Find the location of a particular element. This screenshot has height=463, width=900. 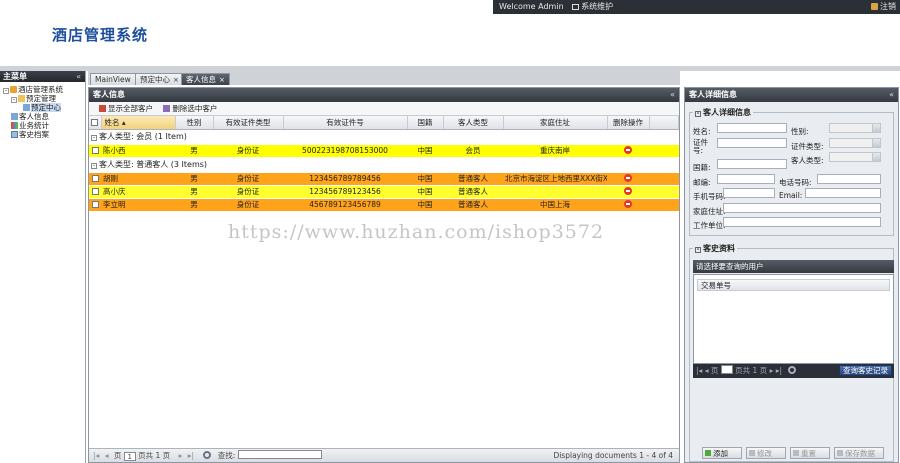

history-legend: - 客史资料 is located at coordinates (715, 248).